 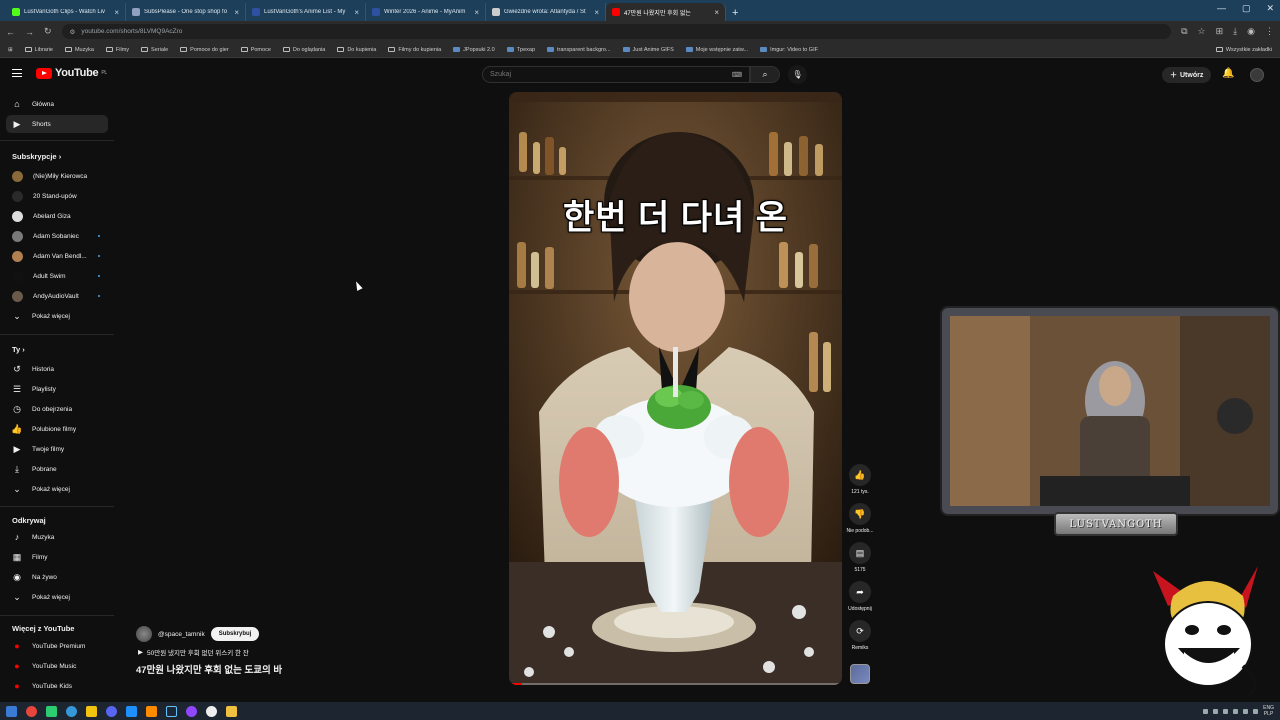 I want to click on subscription-item: AndyAudioVault, so click(x=57, y=296).